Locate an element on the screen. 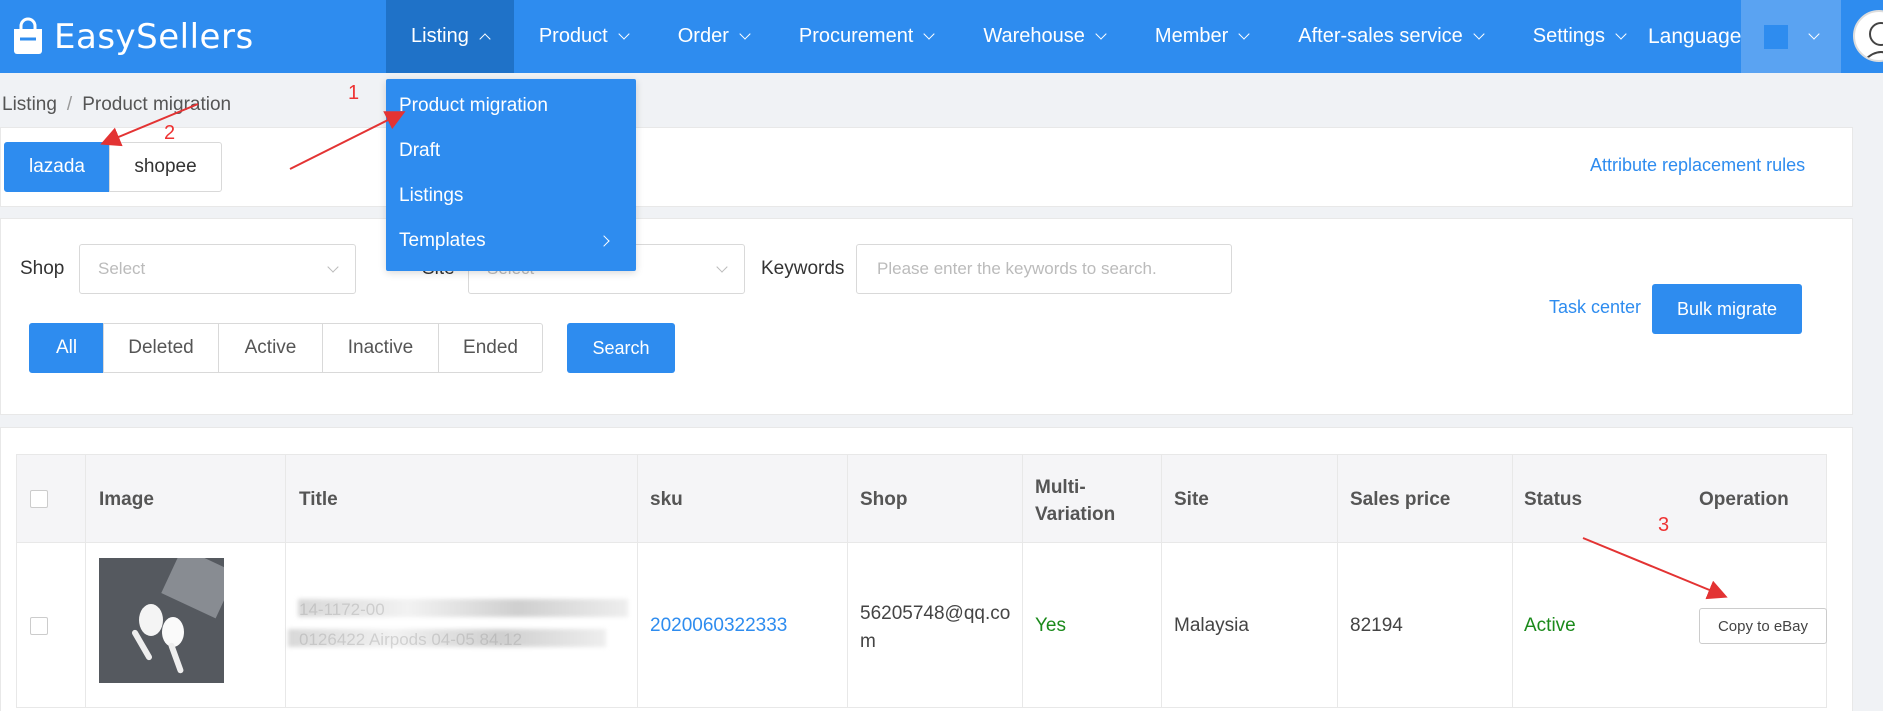  annotation-label-3: 3 is located at coordinates (1664, 525).